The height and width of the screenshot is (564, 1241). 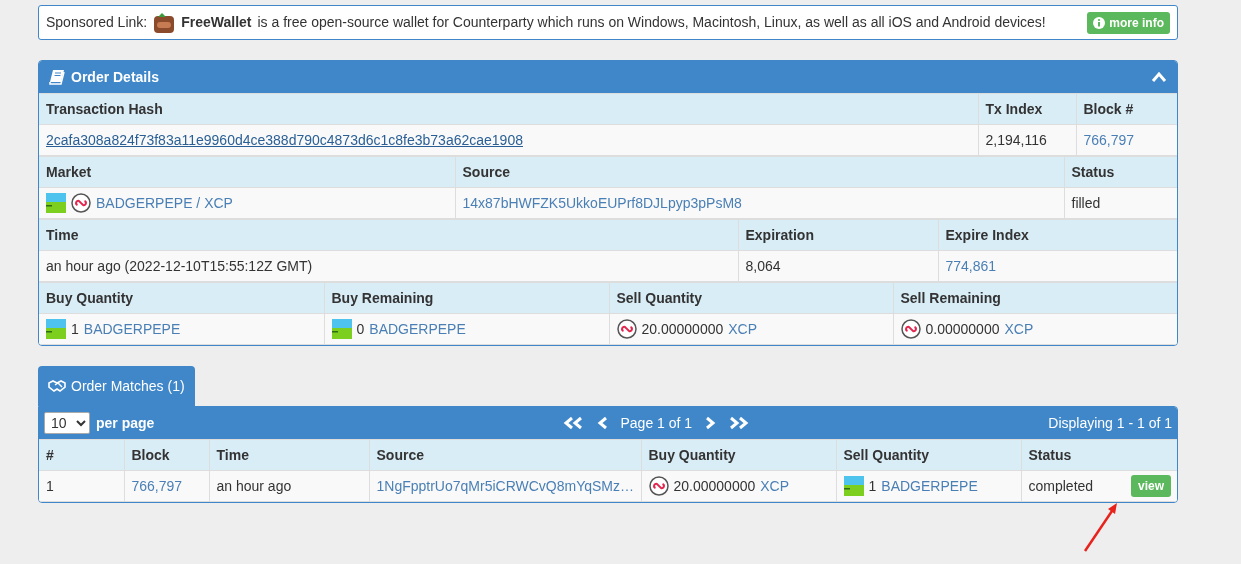 I want to click on per-page-label: per page, so click(x=125, y=423).